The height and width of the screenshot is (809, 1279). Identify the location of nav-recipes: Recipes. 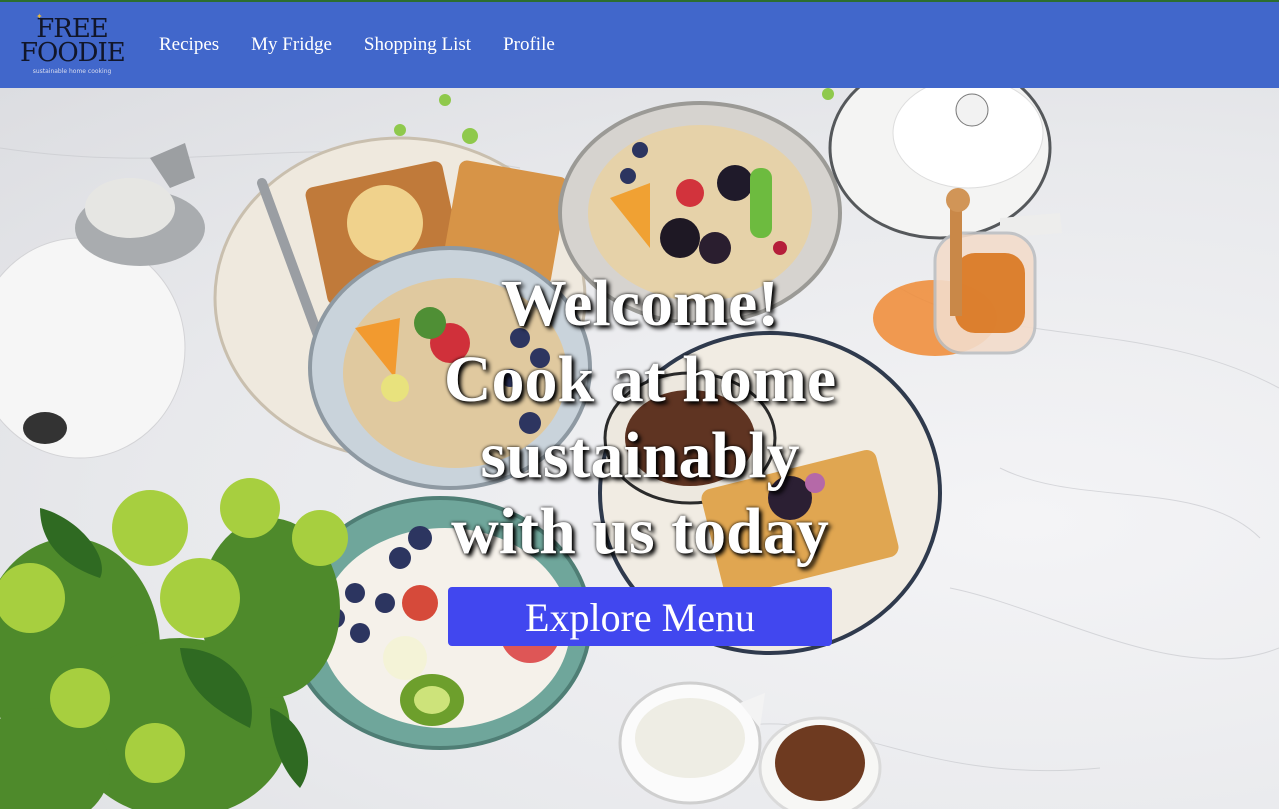
(189, 45).